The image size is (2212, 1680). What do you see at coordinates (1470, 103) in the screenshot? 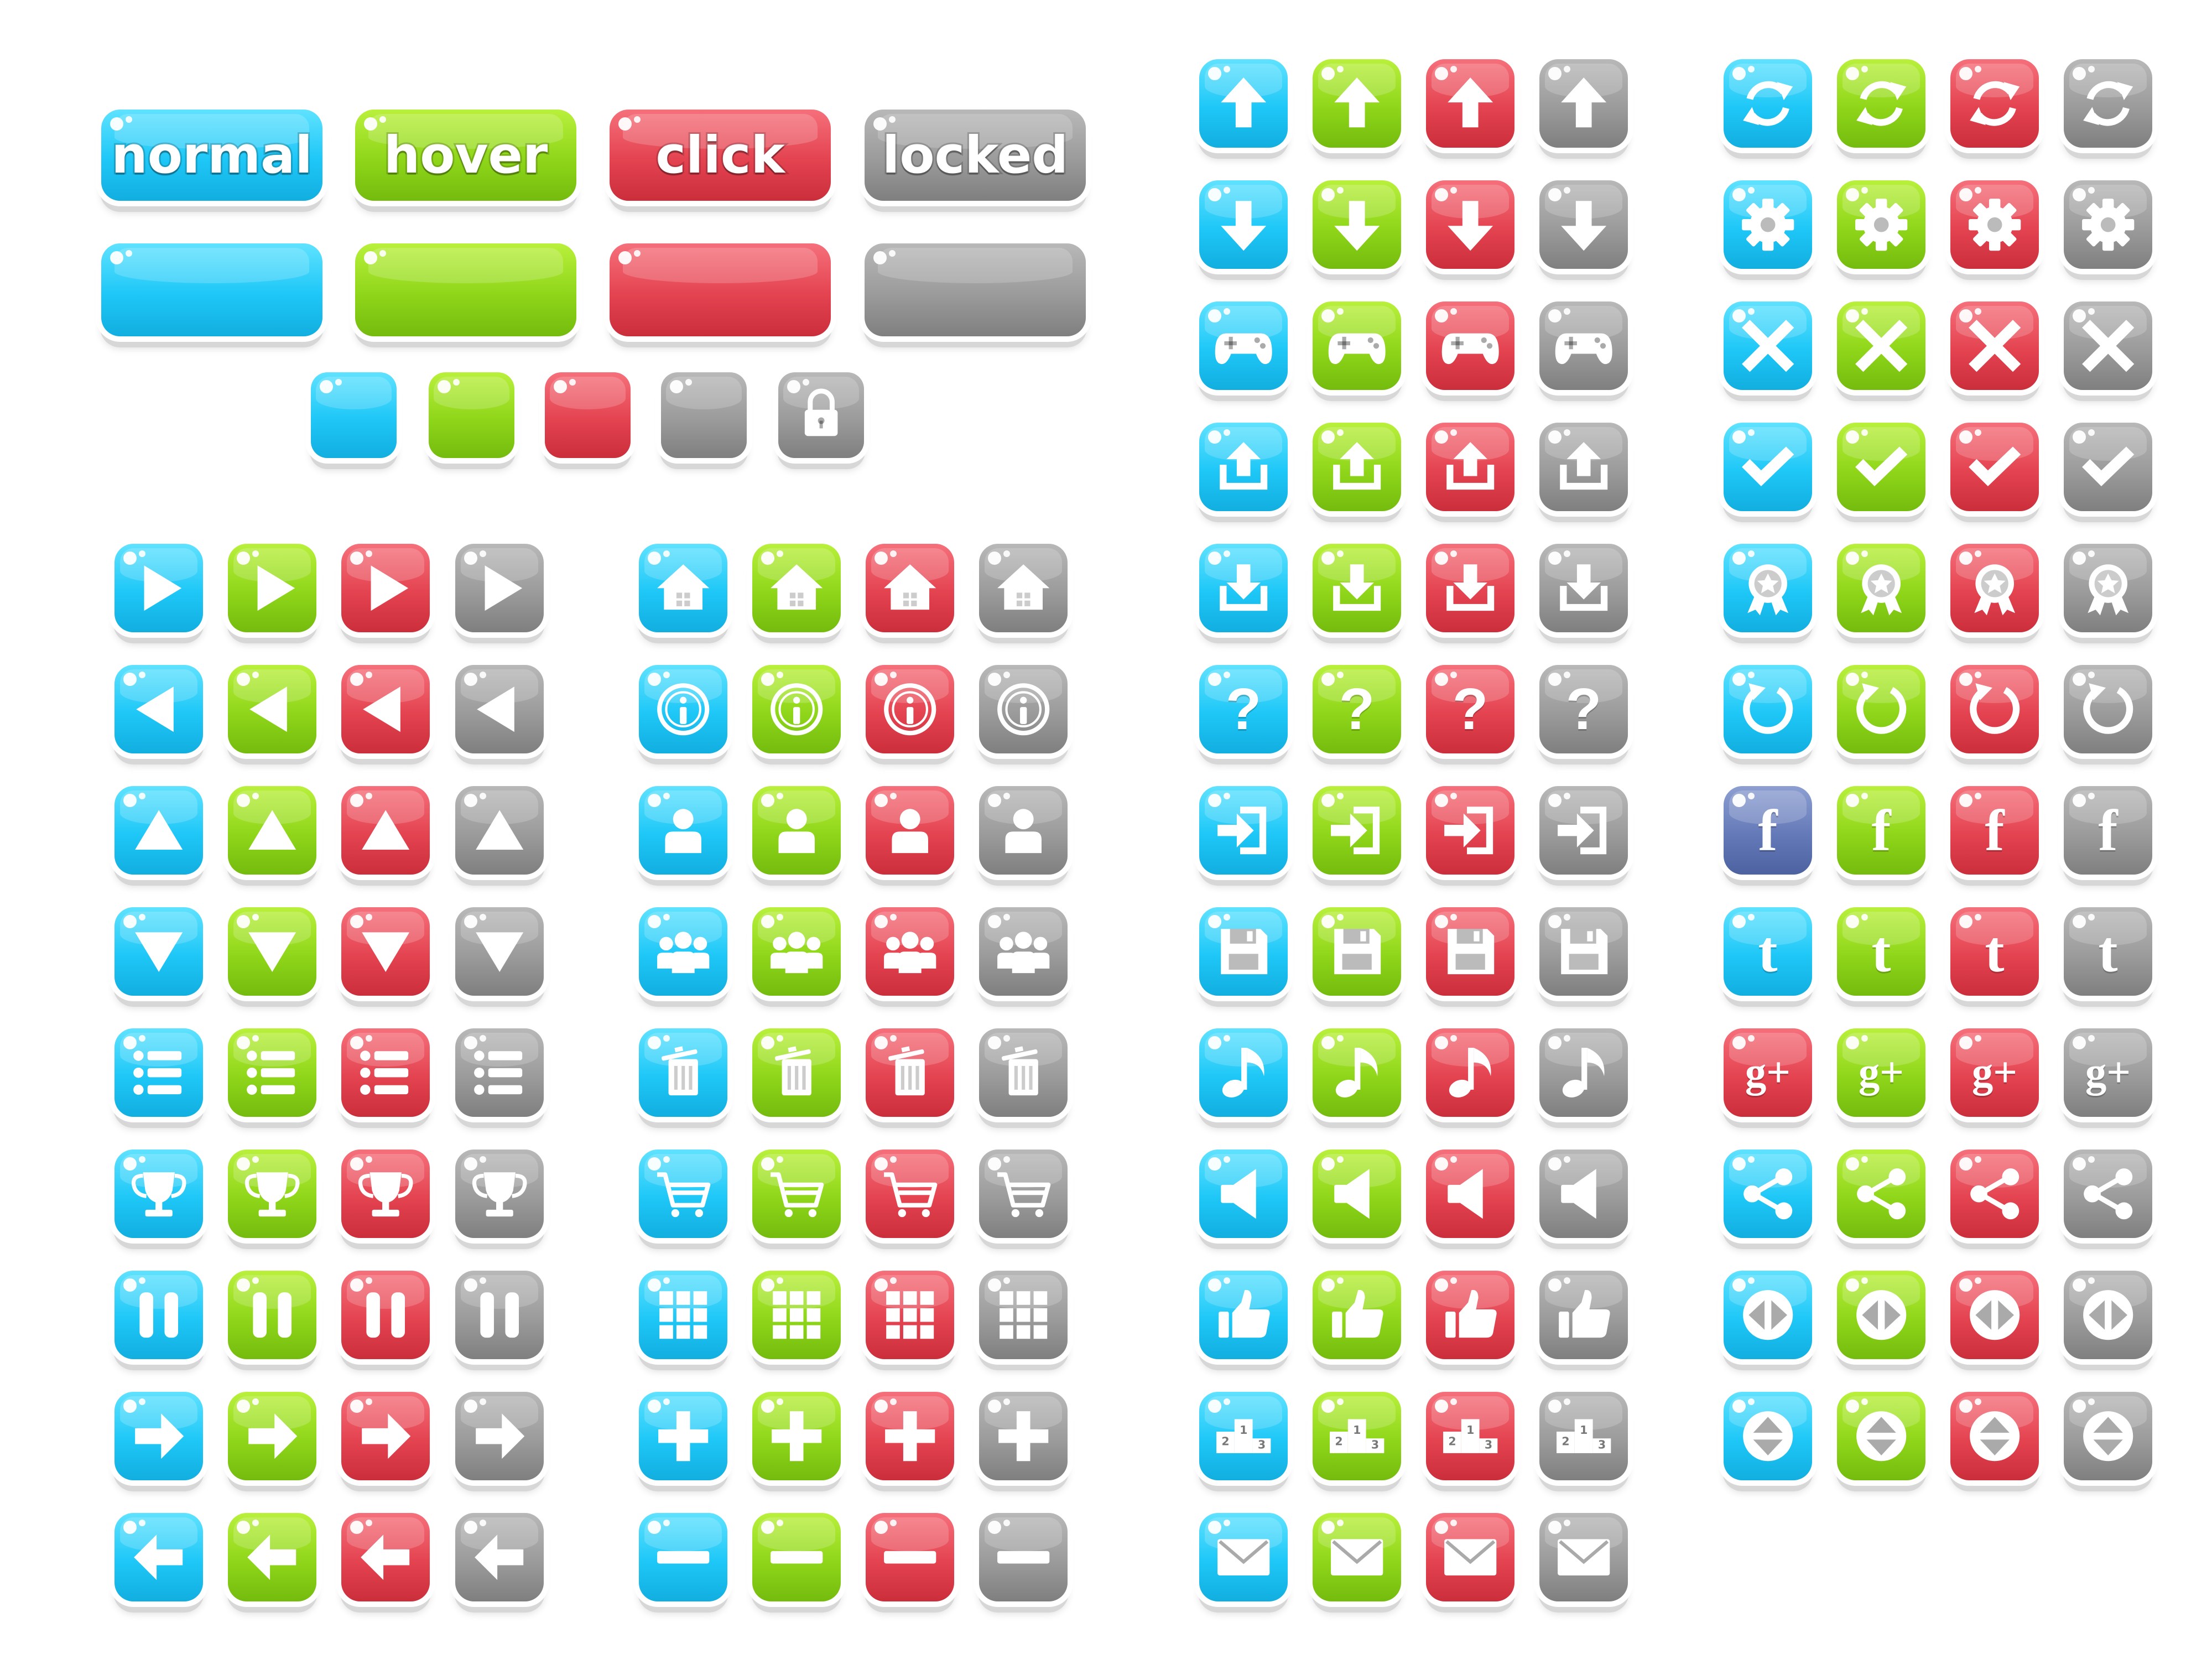
I see `arrow-up-button-red` at bounding box center [1470, 103].